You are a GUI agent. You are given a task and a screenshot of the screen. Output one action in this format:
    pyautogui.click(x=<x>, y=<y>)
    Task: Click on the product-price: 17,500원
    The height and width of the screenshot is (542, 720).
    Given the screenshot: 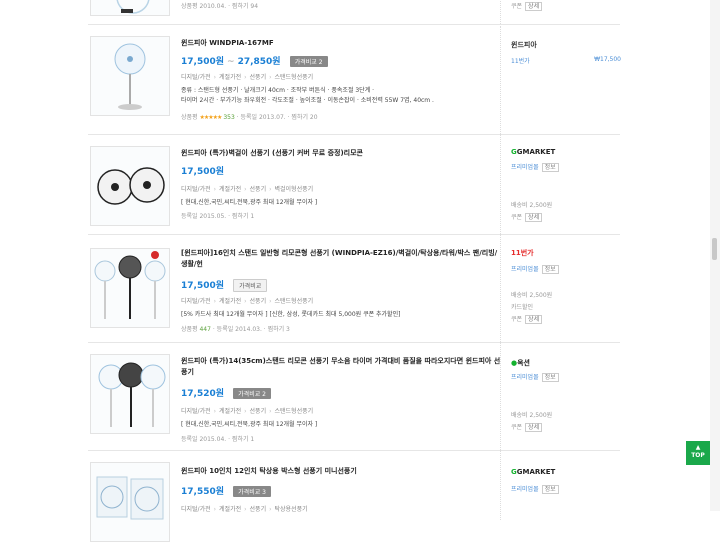 What is the action you would take?
    pyautogui.click(x=203, y=172)
    